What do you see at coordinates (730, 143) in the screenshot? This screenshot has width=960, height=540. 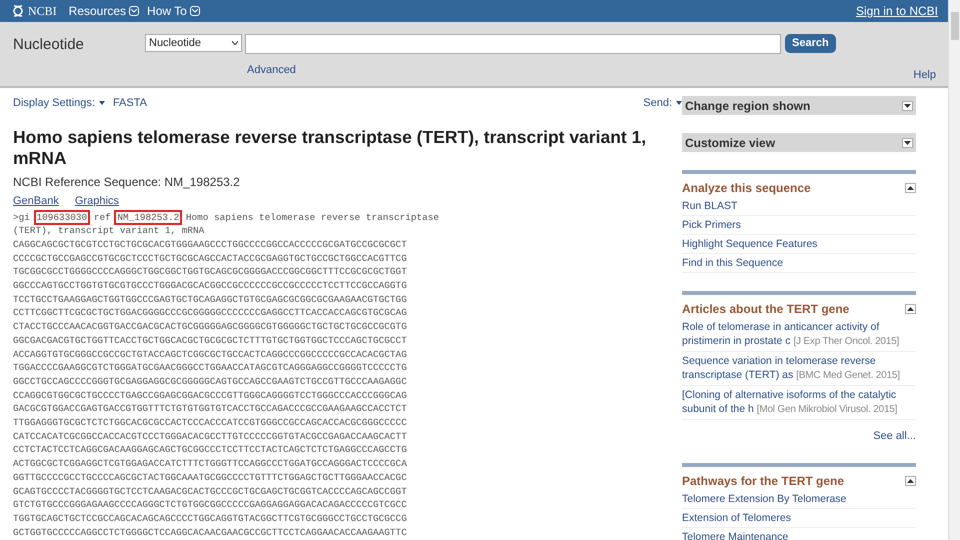 I see `panel-title: Customize view` at bounding box center [730, 143].